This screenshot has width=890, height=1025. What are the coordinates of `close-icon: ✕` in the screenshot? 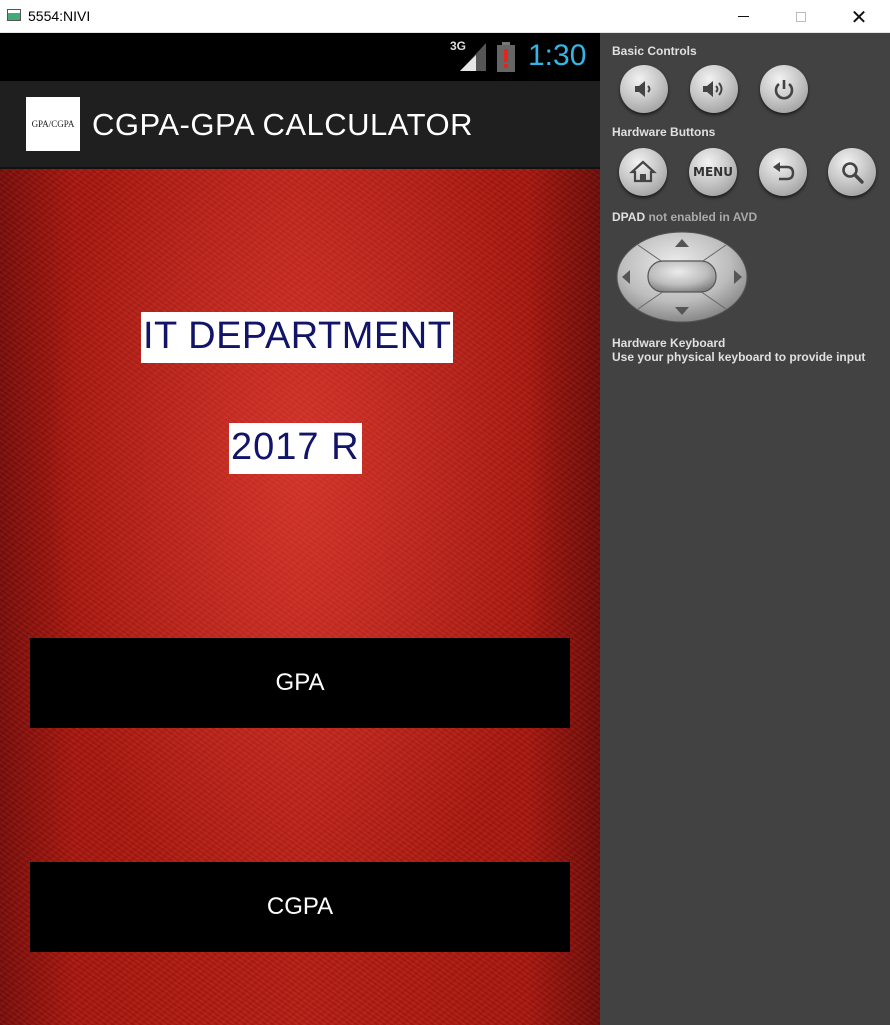 It's located at (859, 16).